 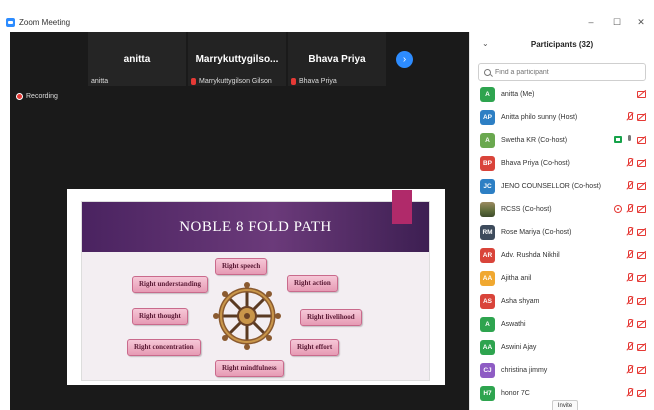 What do you see at coordinates (235, 81) in the screenshot?
I see `tile-caption-text: Marrykuttygilson Gilson` at bounding box center [235, 81].